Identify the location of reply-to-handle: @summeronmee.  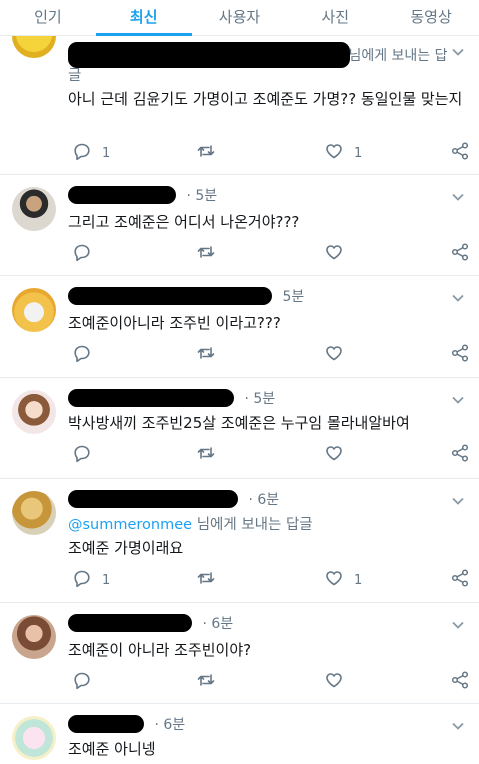
(130, 525).